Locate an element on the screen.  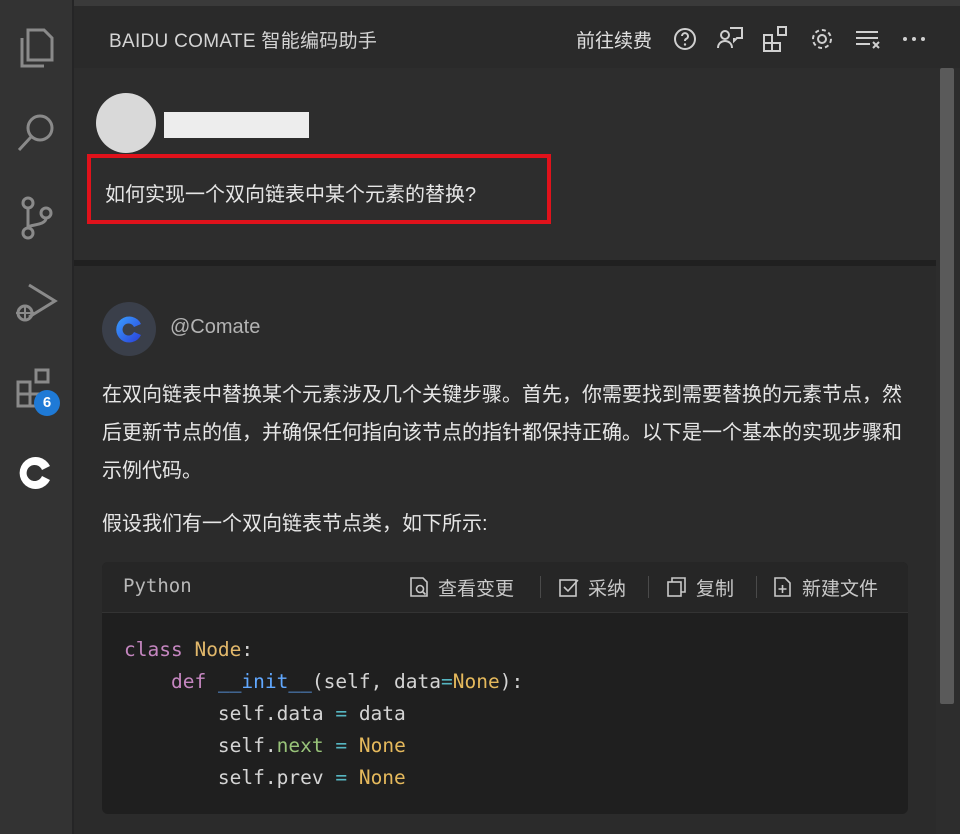
feedback-icon is located at coordinates (730, 39).